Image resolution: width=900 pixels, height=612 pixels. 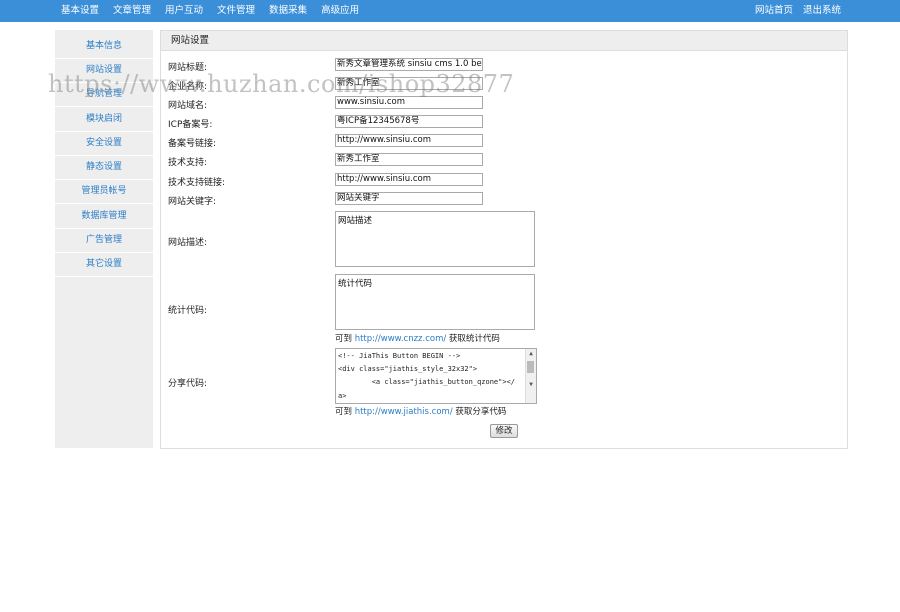 What do you see at coordinates (132, 11) in the screenshot?
I see `top-nav-article: 文章管理` at bounding box center [132, 11].